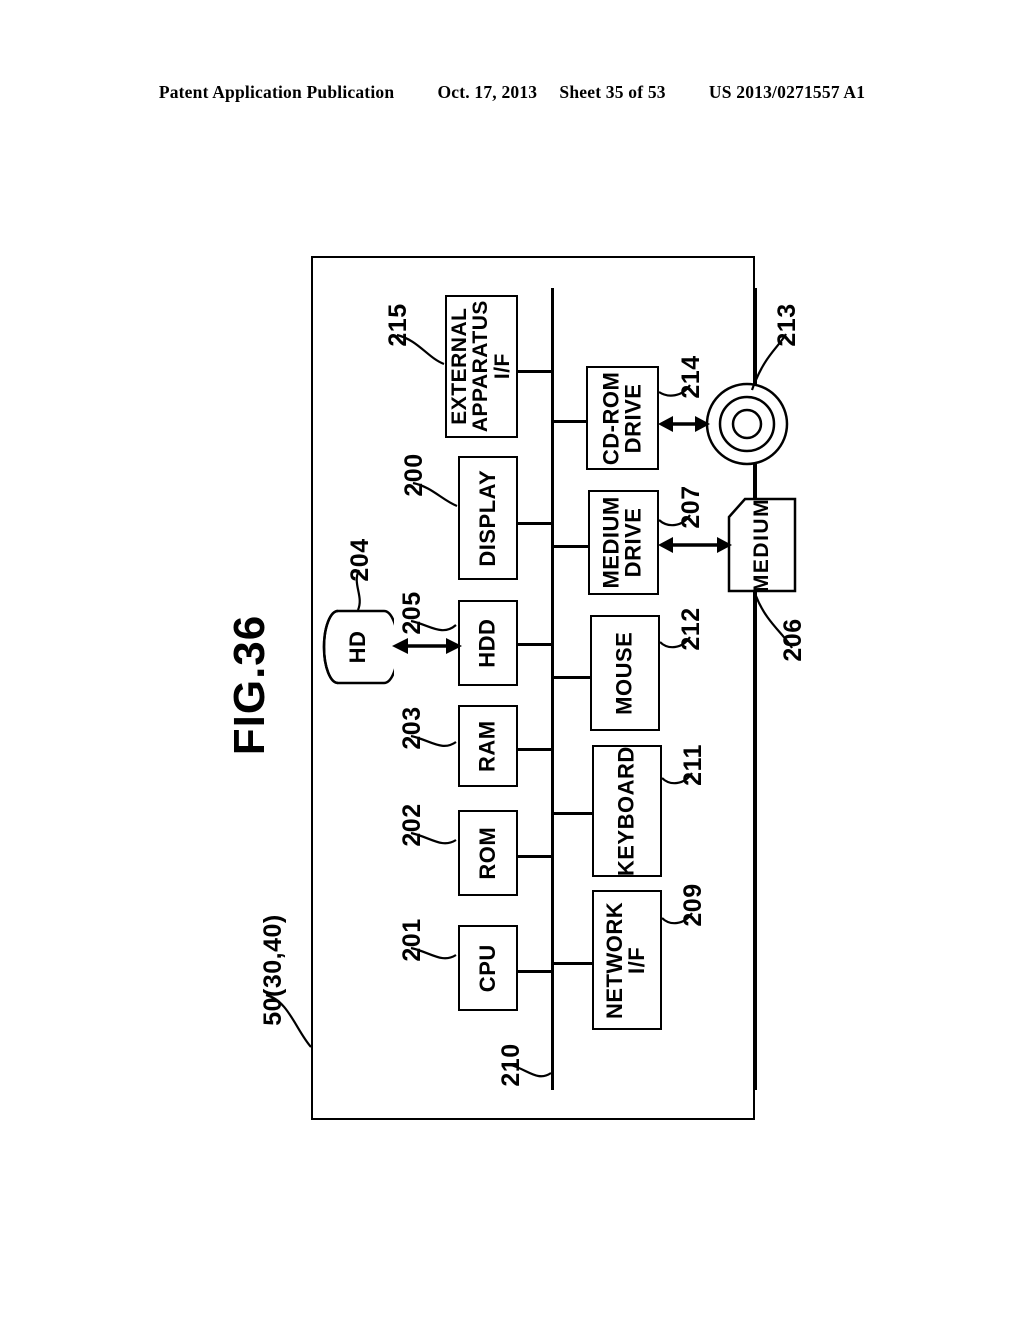 The height and width of the screenshot is (1320, 1024). I want to click on block-label-hdd: HDD, so click(487, 643).